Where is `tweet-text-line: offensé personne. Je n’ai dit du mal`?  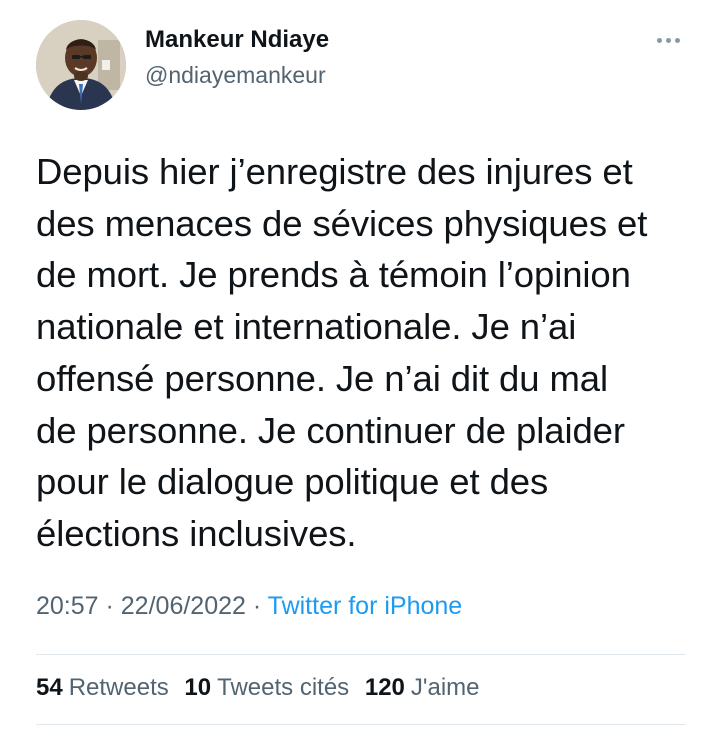 tweet-text-line: offensé personne. Je n’ai dit du mal is located at coordinates (322, 378).